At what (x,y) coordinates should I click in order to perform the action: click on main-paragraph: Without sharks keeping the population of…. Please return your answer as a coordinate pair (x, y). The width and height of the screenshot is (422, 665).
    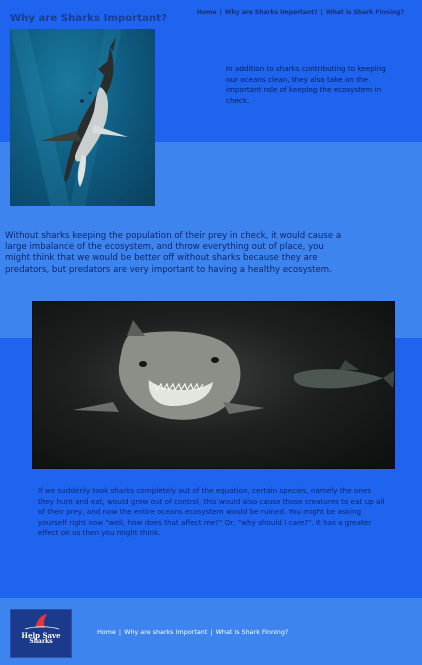
    Looking at the image, I should click on (173, 253).